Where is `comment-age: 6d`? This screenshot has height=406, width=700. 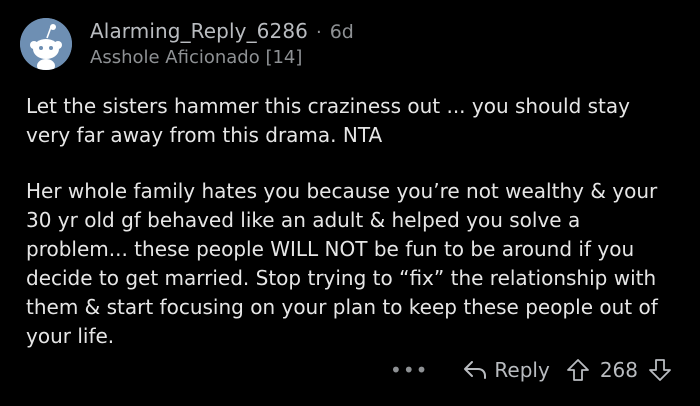 comment-age: 6d is located at coordinates (341, 32).